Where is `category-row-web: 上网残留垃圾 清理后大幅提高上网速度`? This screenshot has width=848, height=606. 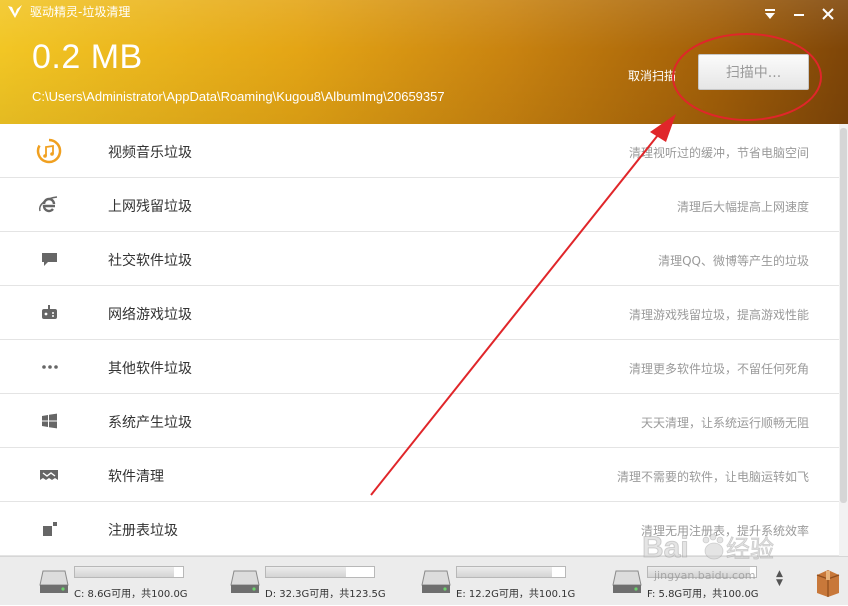 category-row-web: 上网残留垃圾 清理后大幅提高上网速度 is located at coordinates (419, 205).